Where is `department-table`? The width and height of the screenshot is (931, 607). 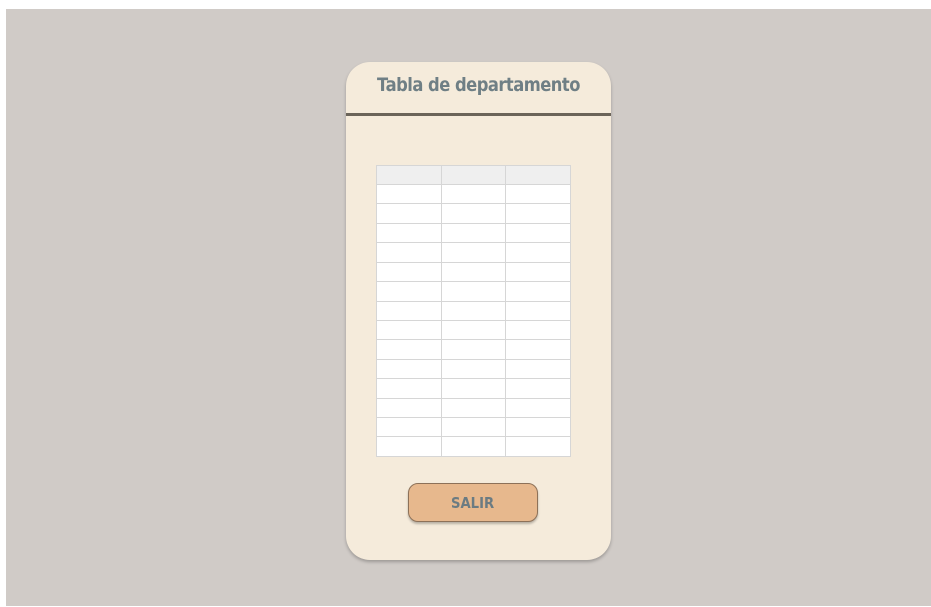
department-table is located at coordinates (473, 311).